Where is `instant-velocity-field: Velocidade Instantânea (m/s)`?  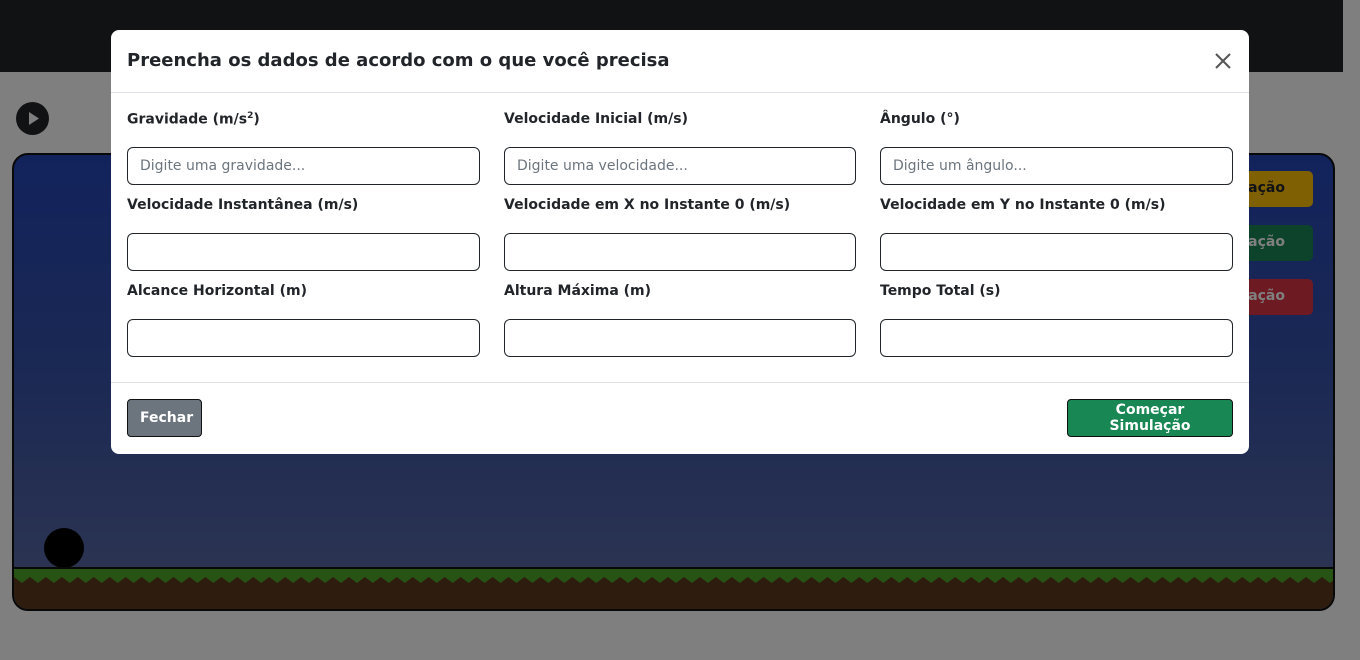 instant-velocity-field: Velocidade Instantânea (m/s) is located at coordinates (303, 234).